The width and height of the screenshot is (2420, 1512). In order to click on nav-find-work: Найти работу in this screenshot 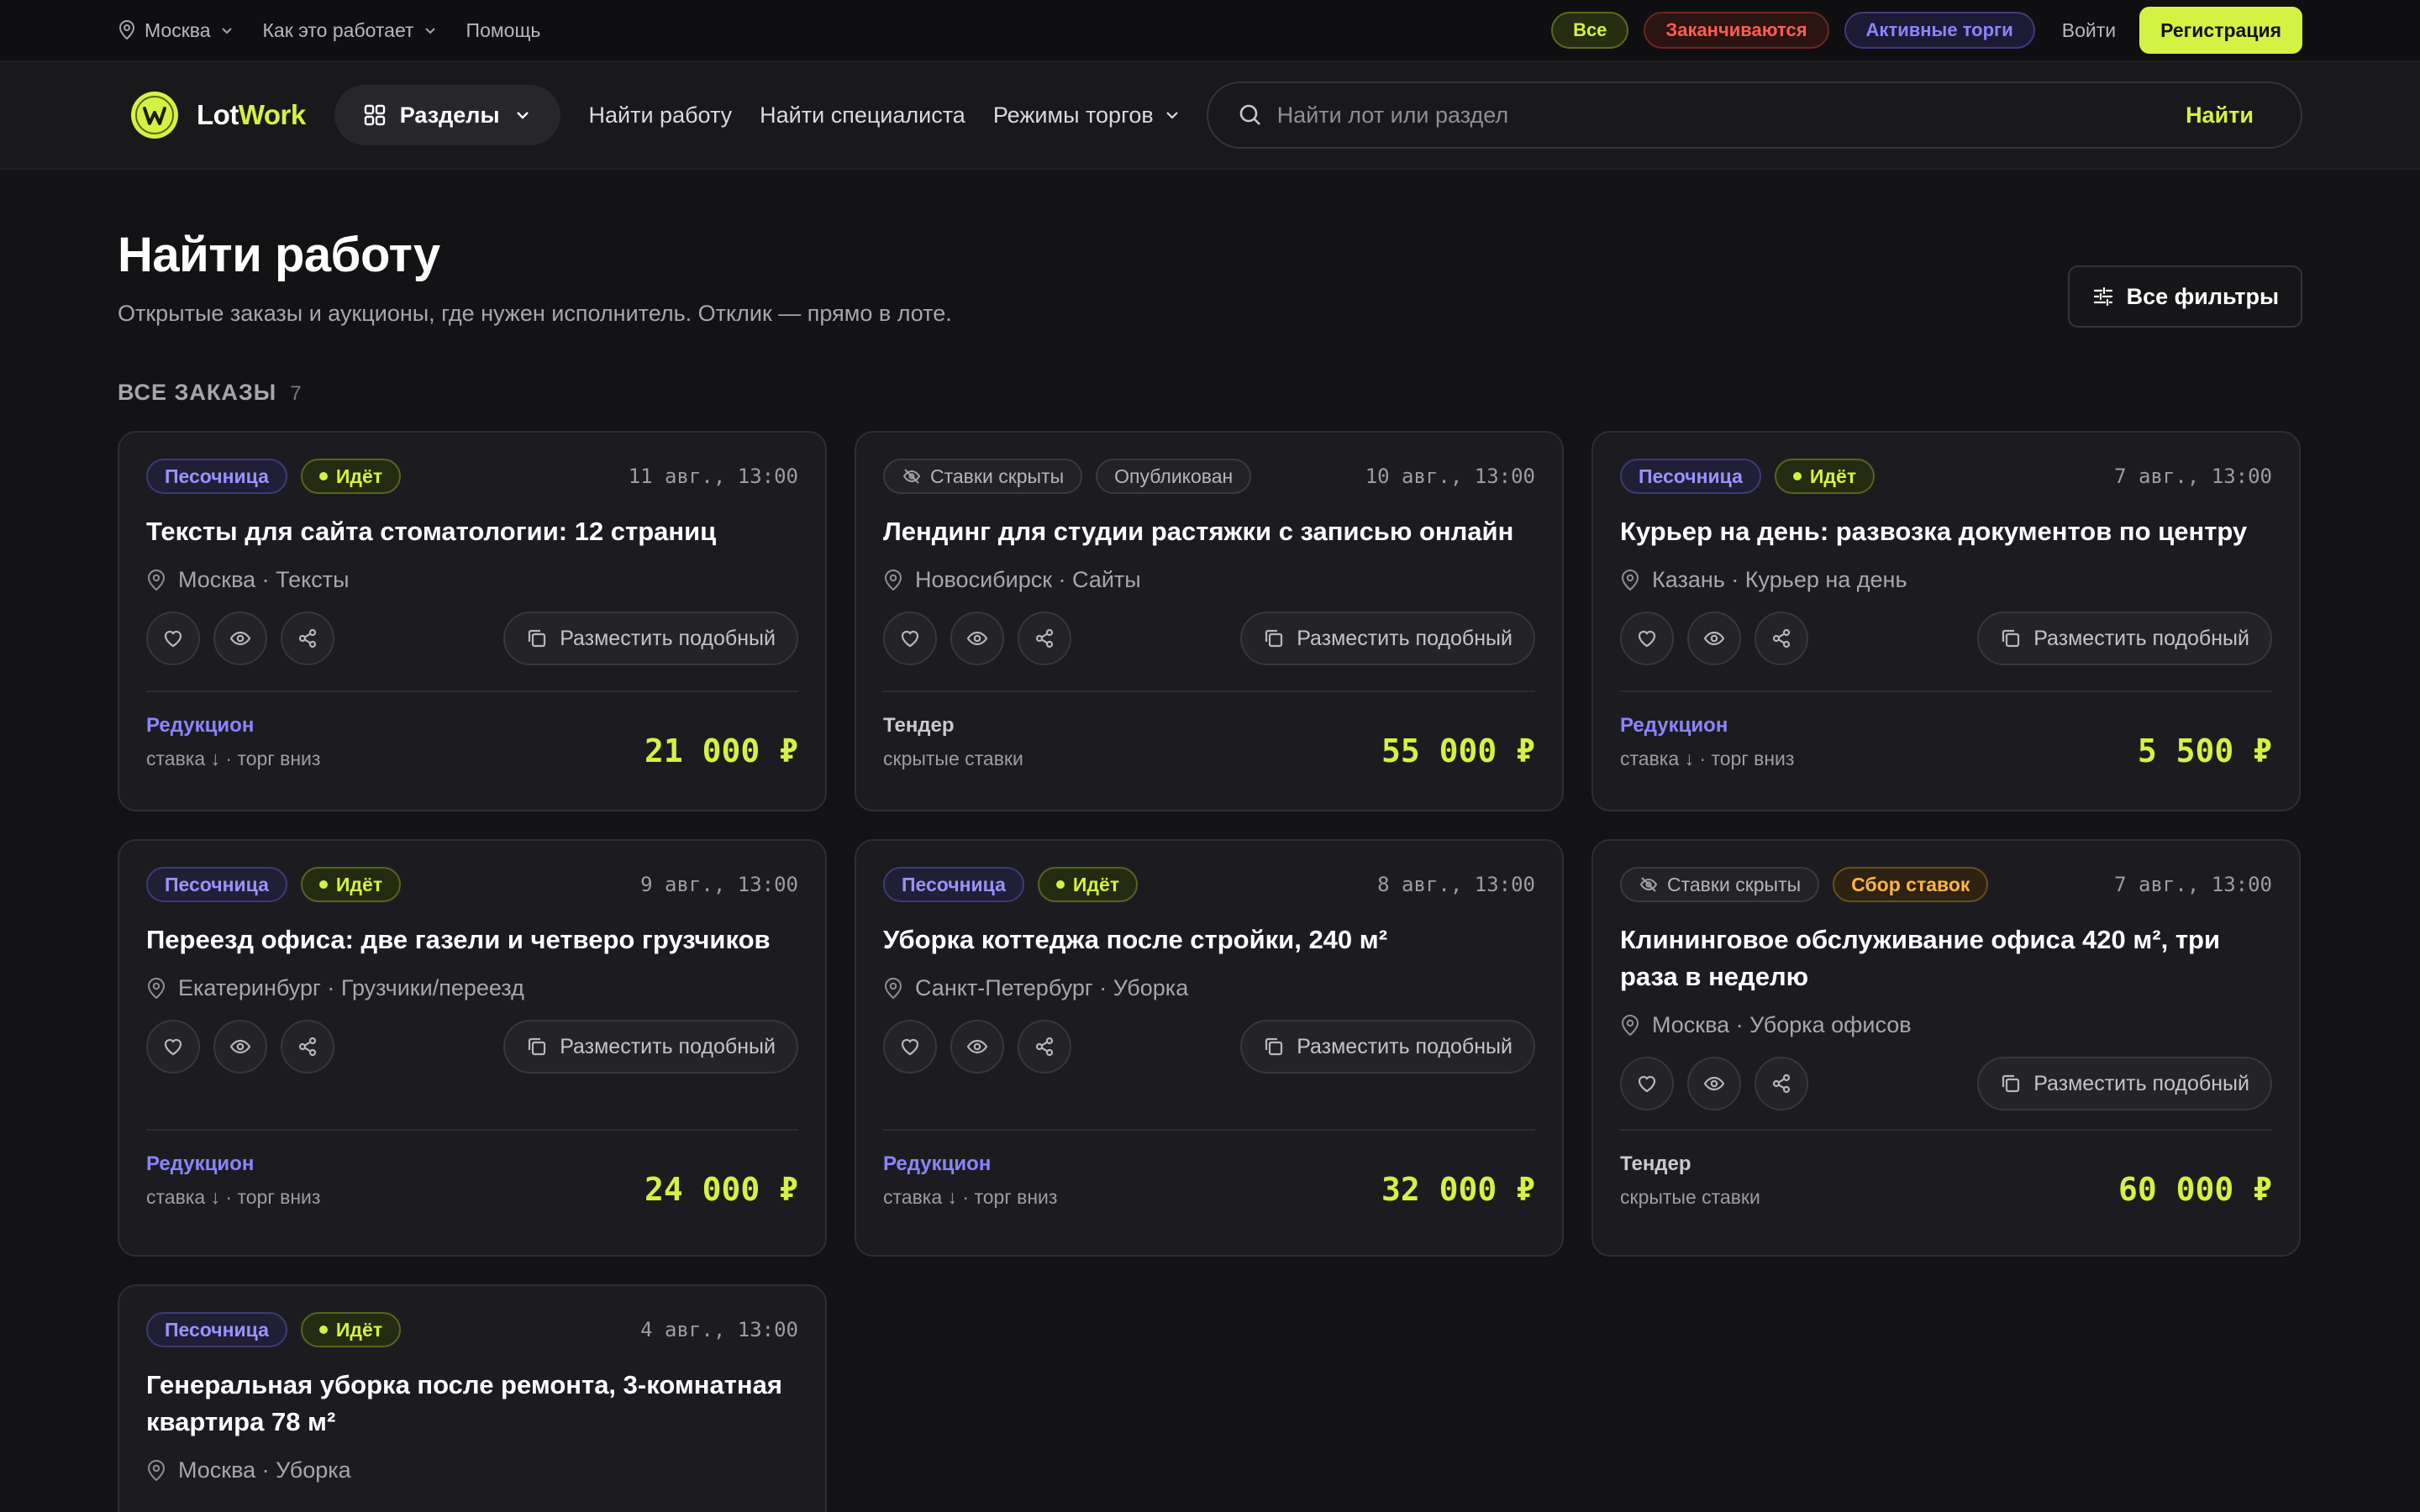, I will do `click(661, 115)`.